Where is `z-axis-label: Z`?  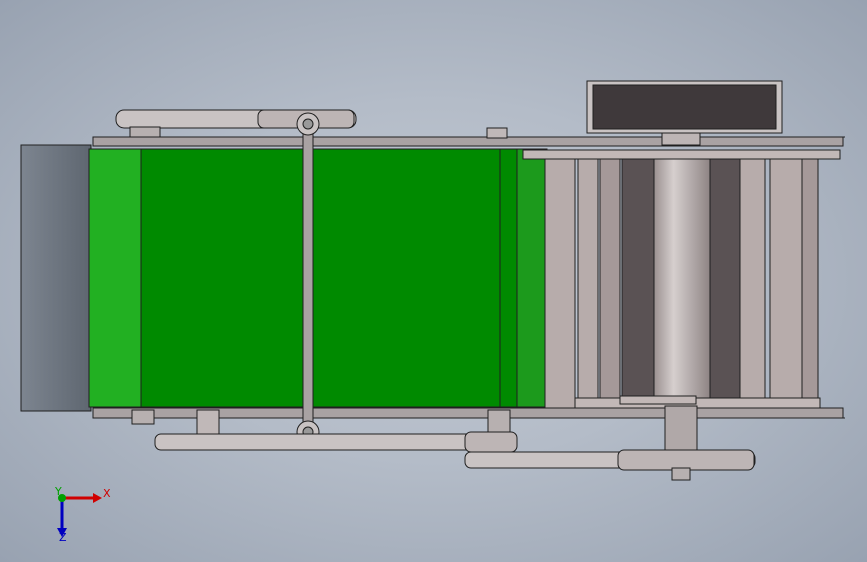 z-axis-label: Z is located at coordinates (63, 537).